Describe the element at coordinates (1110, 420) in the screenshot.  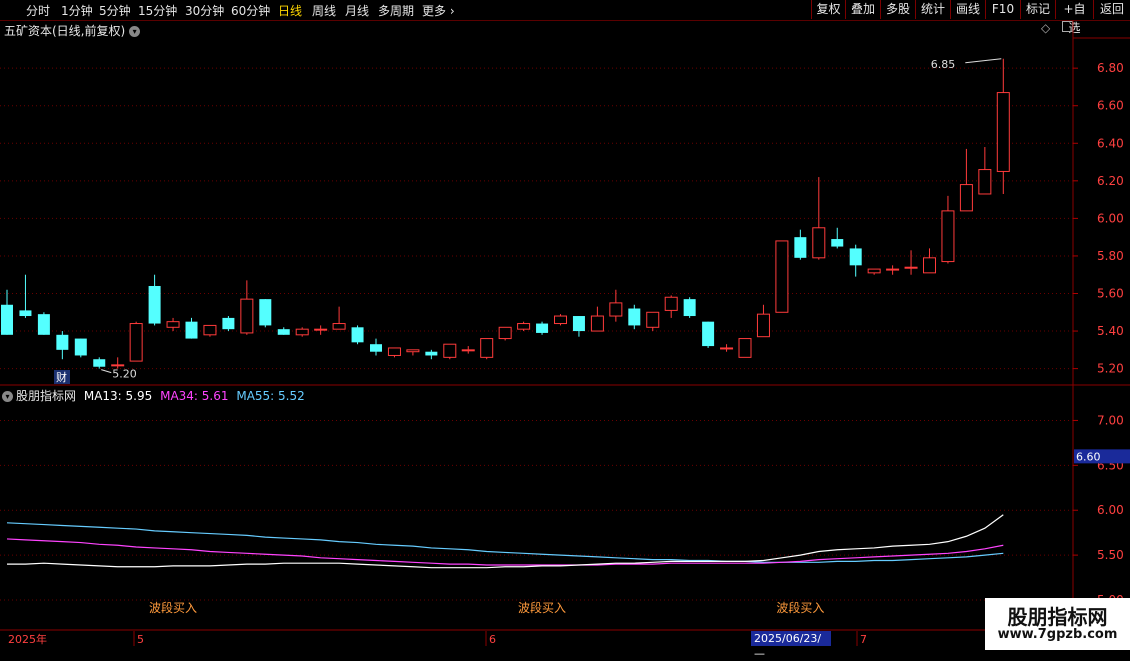
I see `ind-ytick-label: 7.00` at that location.